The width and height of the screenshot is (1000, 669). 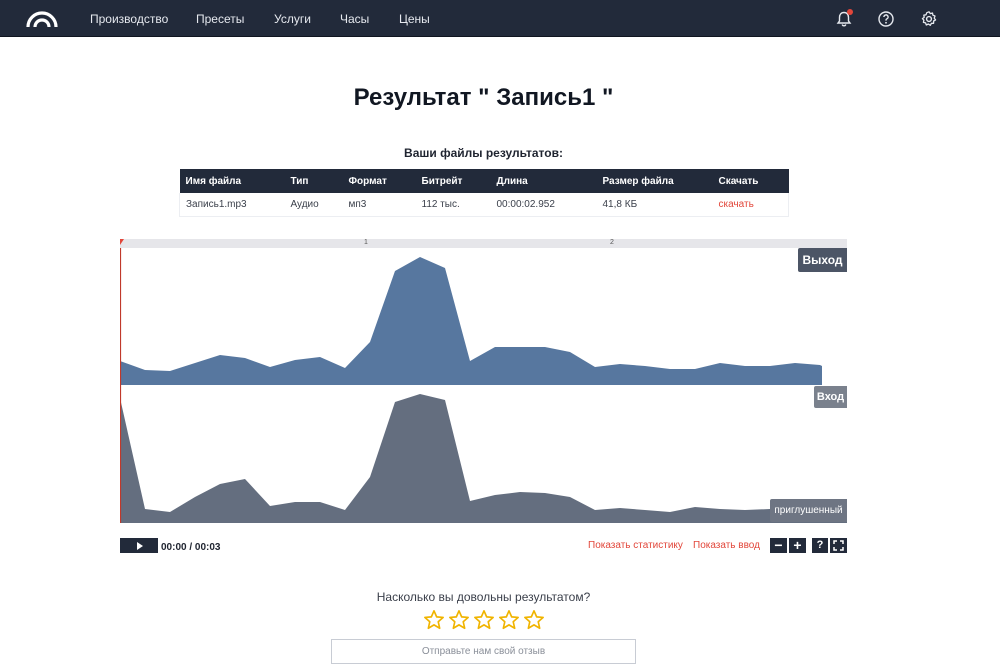 What do you see at coordinates (654, 205) in the screenshot?
I see `cell-size: 41,8 КБ` at bounding box center [654, 205].